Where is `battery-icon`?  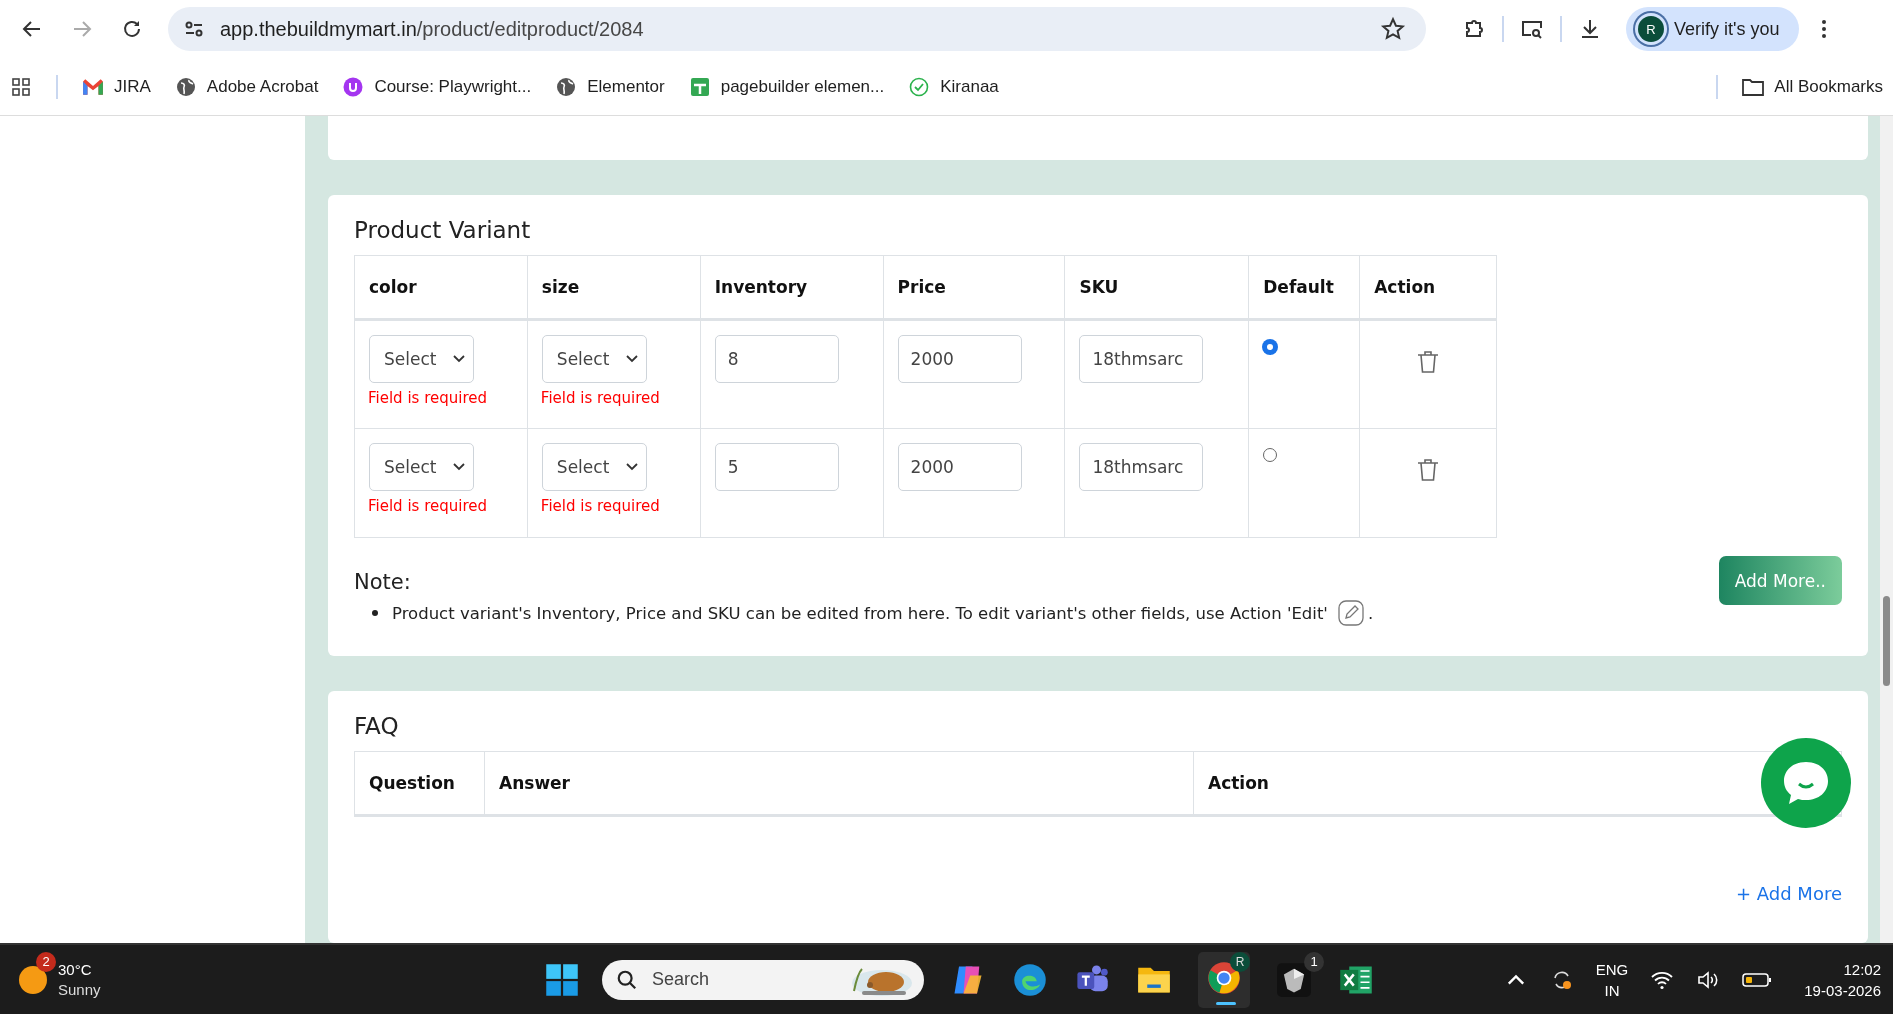 battery-icon is located at coordinates (1757, 979).